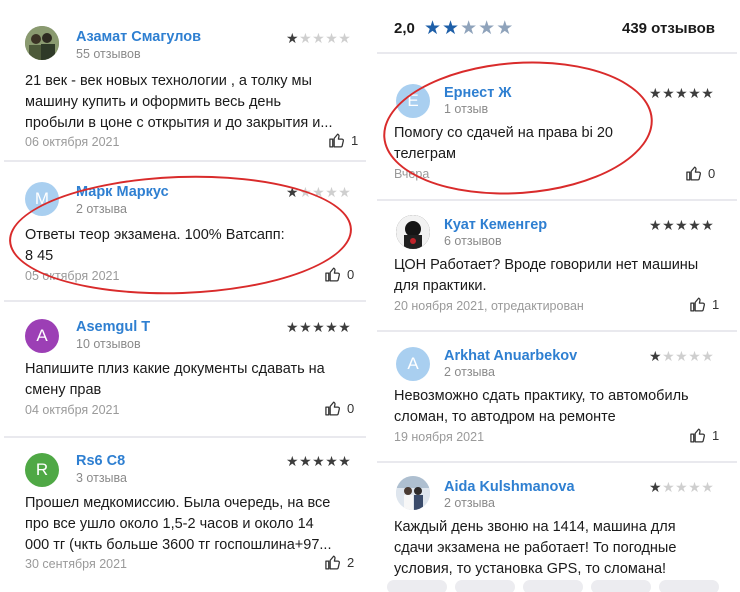  What do you see at coordinates (339, 562) in the screenshot?
I see `like-button: 2` at bounding box center [339, 562].